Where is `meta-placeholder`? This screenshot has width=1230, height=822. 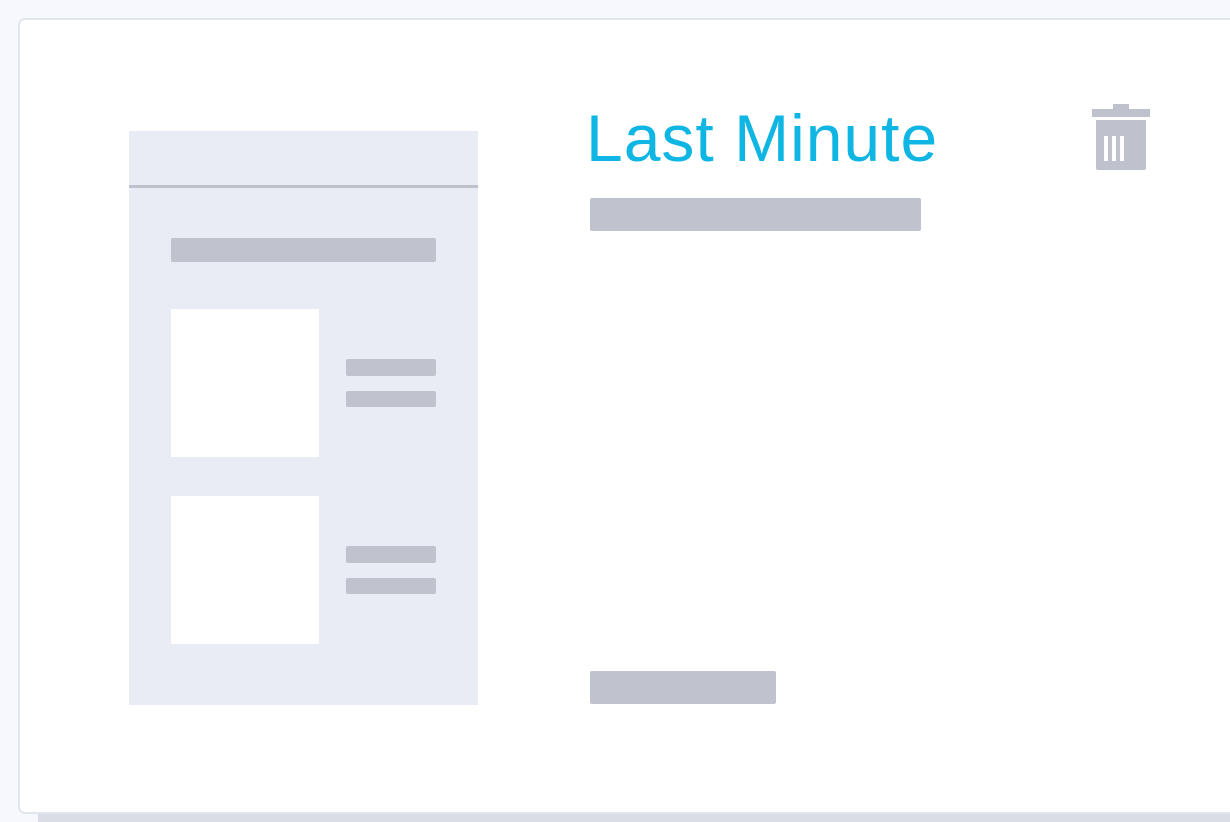
meta-placeholder is located at coordinates (683, 687).